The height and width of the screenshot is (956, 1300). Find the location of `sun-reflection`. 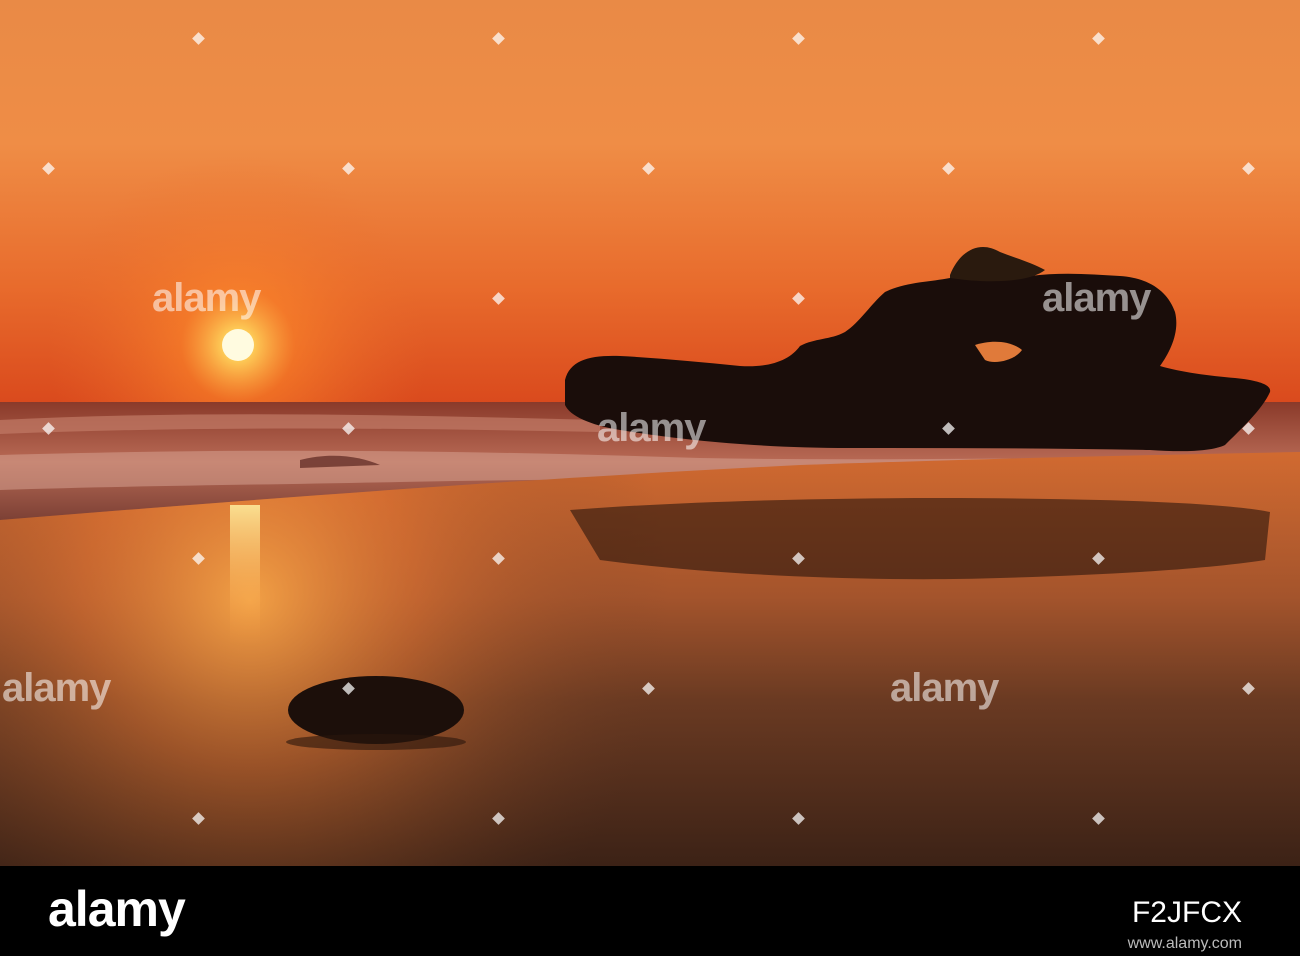

sun-reflection is located at coordinates (245, 575).